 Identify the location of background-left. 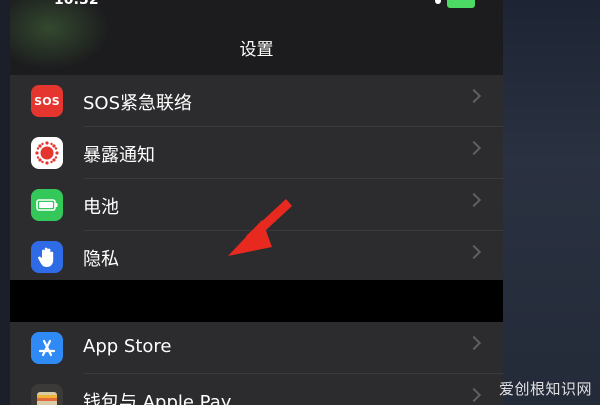
(5, 202).